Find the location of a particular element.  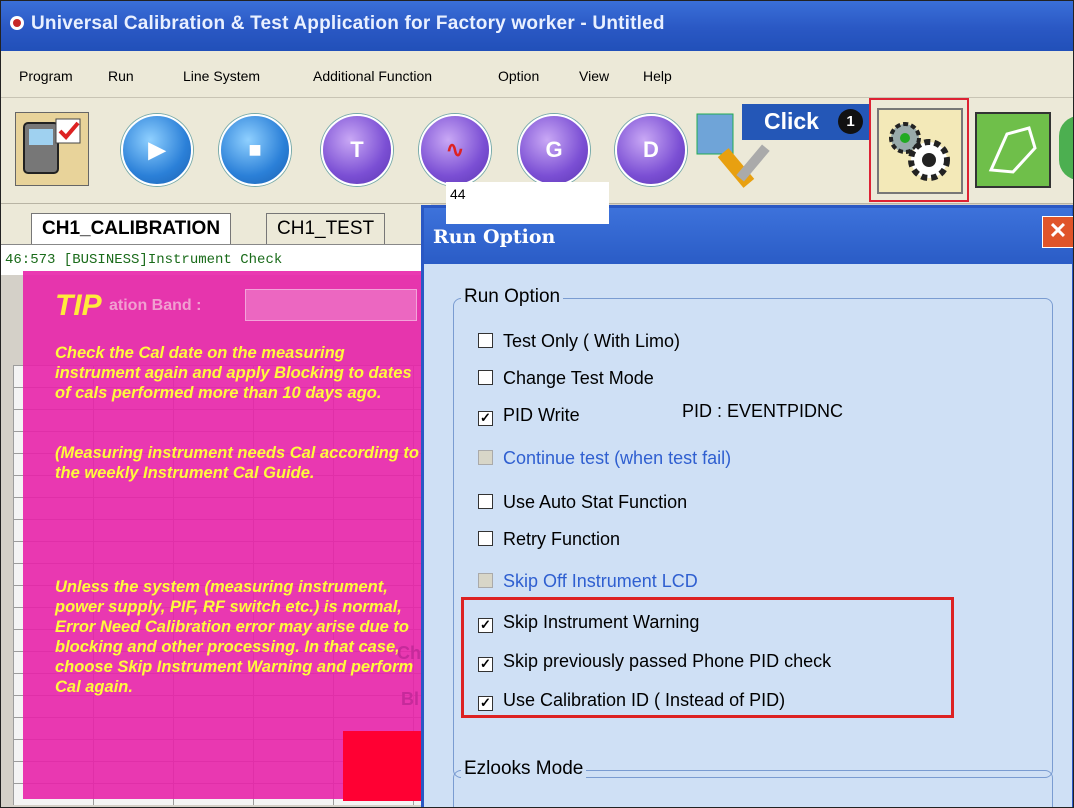

stop-icon: ■ is located at coordinates (255, 150).